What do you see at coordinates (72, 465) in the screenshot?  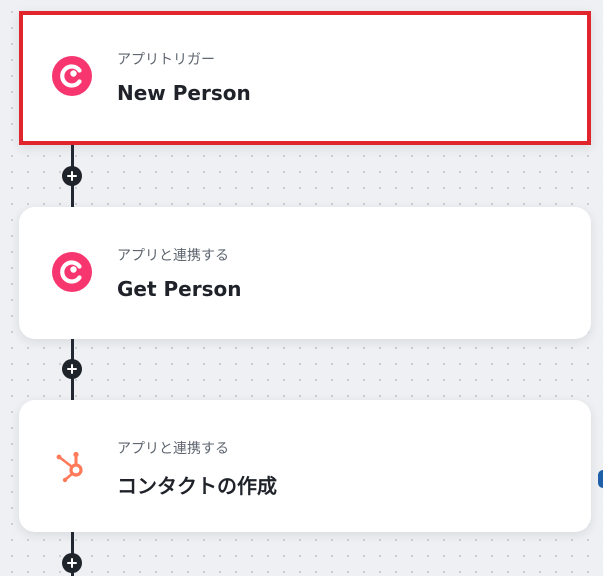 I see `hubspot-logo-icon` at bounding box center [72, 465].